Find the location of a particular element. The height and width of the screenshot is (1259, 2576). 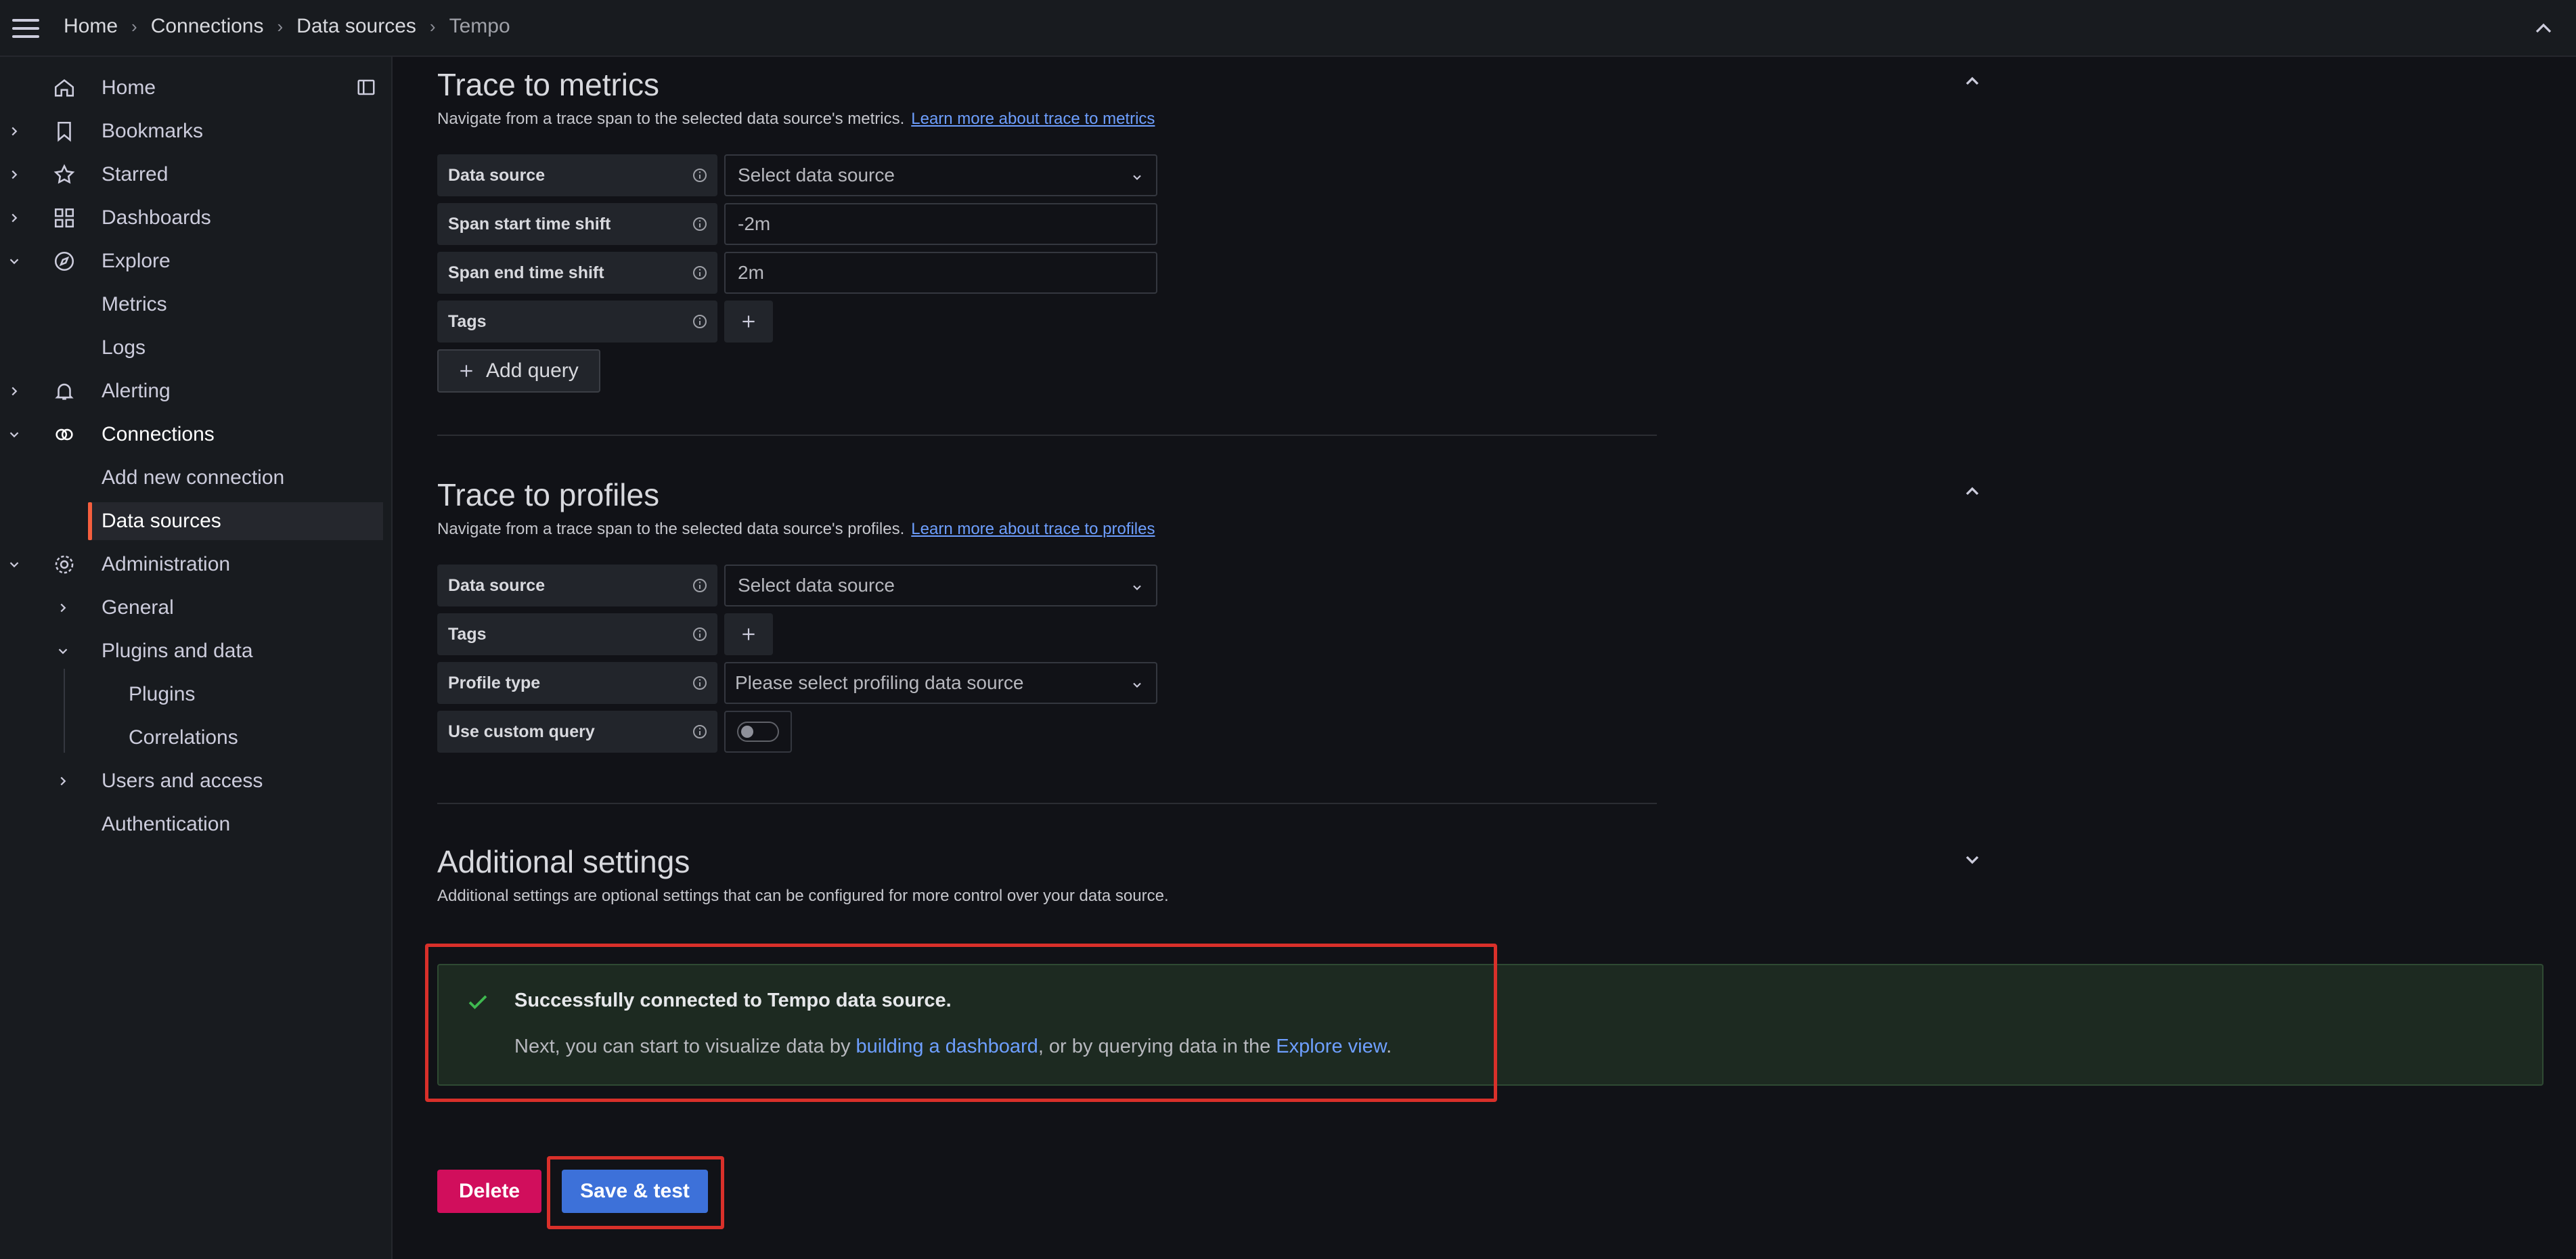

field-label-span-start: Span start time shift is located at coordinates (577, 224).